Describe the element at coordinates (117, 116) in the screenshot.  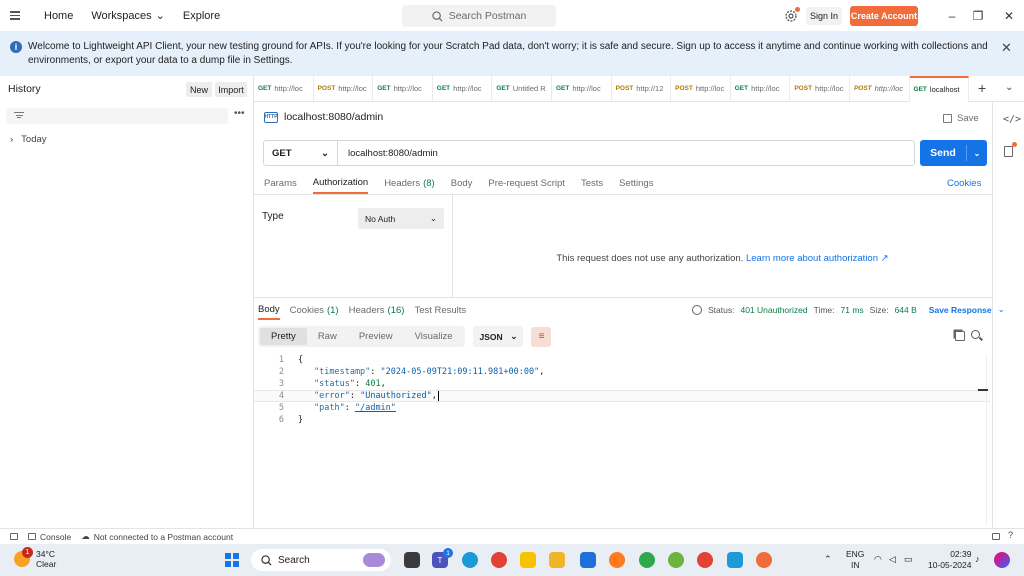
I see `history-filter-input` at that location.